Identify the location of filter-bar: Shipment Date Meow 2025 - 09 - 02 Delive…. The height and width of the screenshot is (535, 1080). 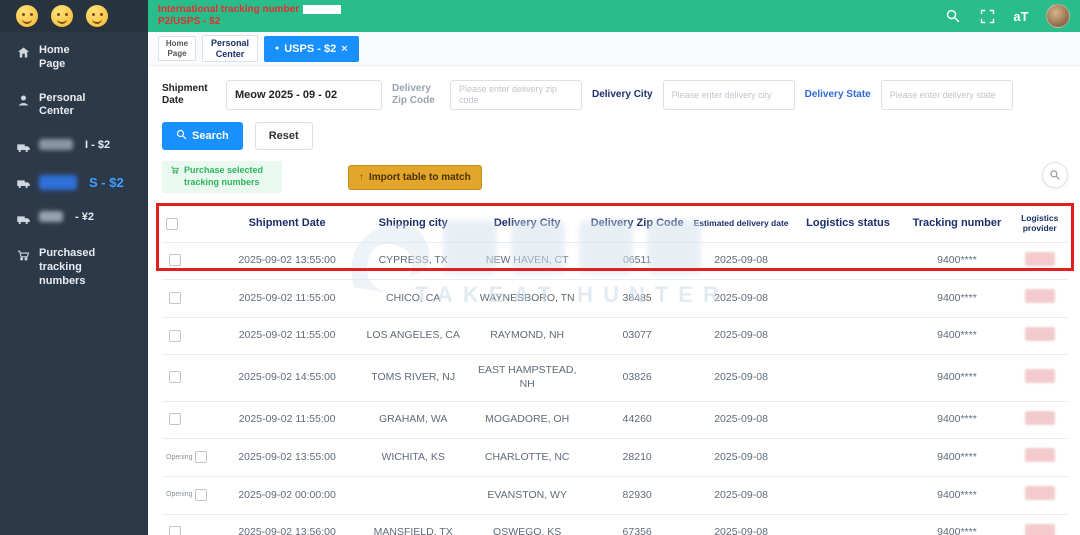
(621, 95).